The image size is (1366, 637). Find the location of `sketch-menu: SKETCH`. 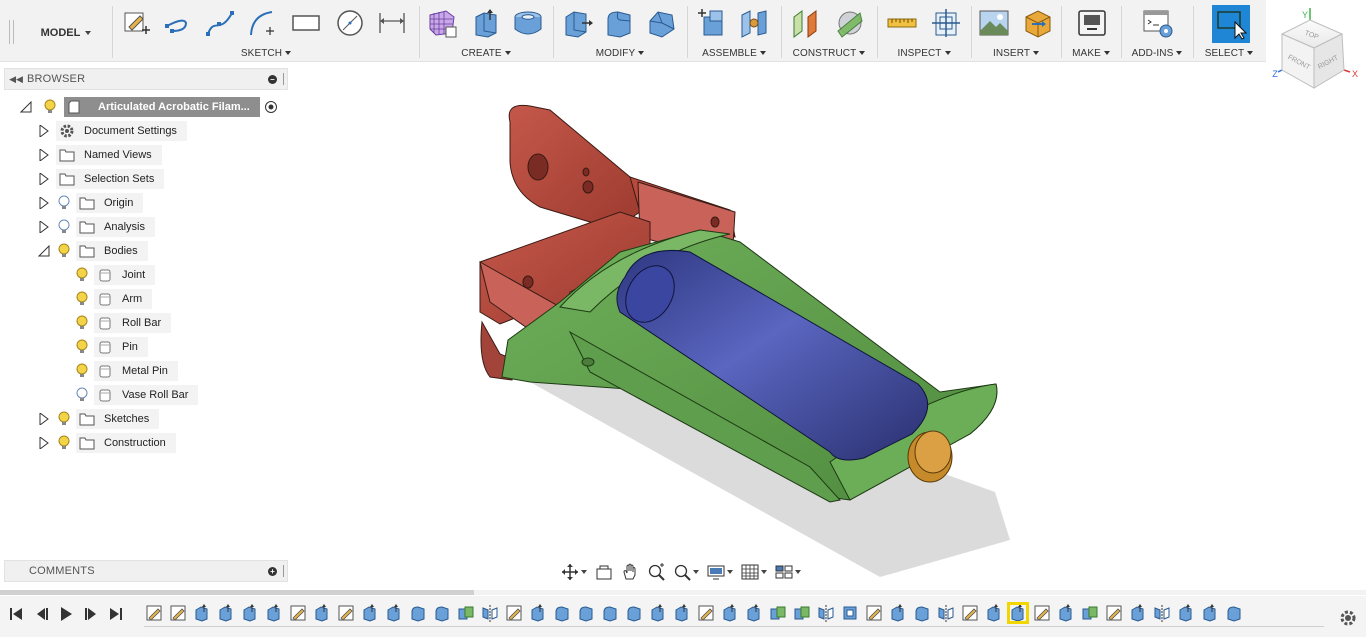

sketch-menu: SKETCH is located at coordinates (266, 55).